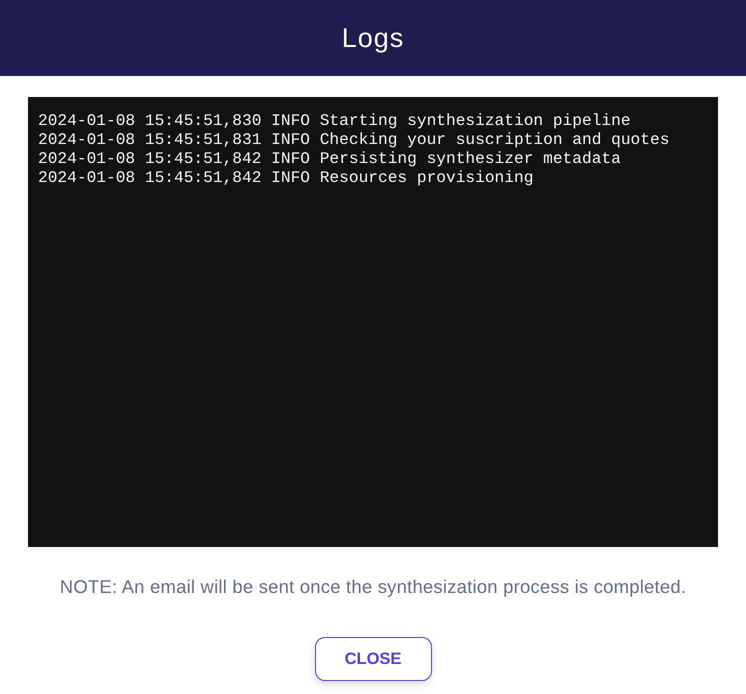  I want to click on dialog-title: Logs, so click(373, 38).